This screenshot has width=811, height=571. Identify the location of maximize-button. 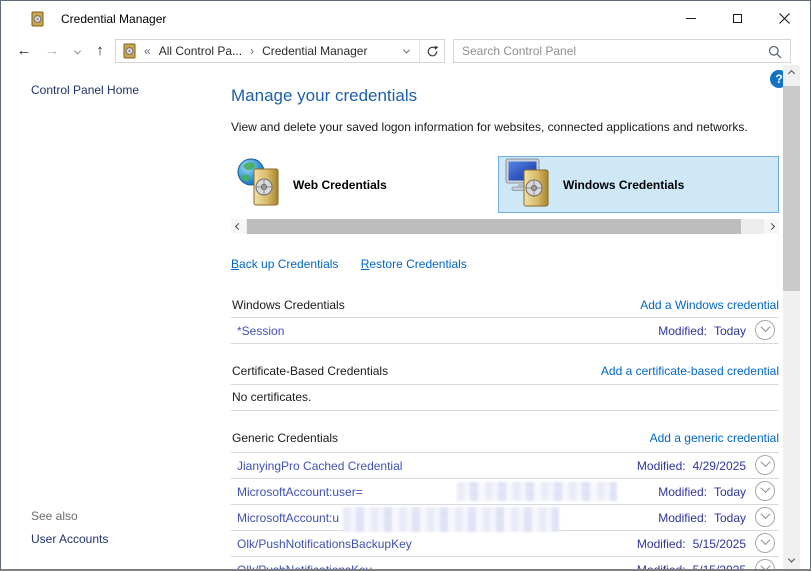
(737, 18).